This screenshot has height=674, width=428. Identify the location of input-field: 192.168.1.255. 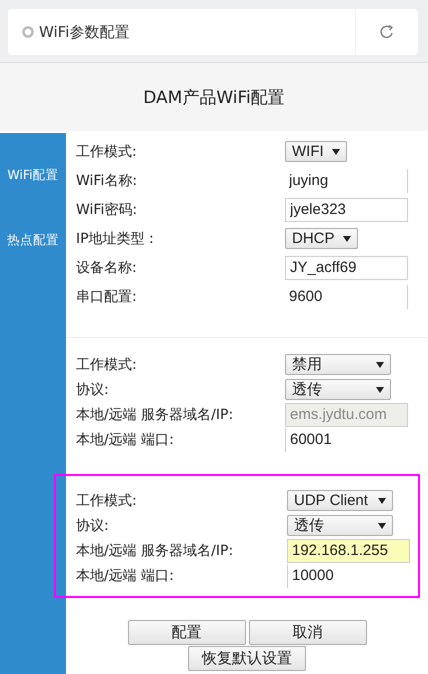
(348, 550).